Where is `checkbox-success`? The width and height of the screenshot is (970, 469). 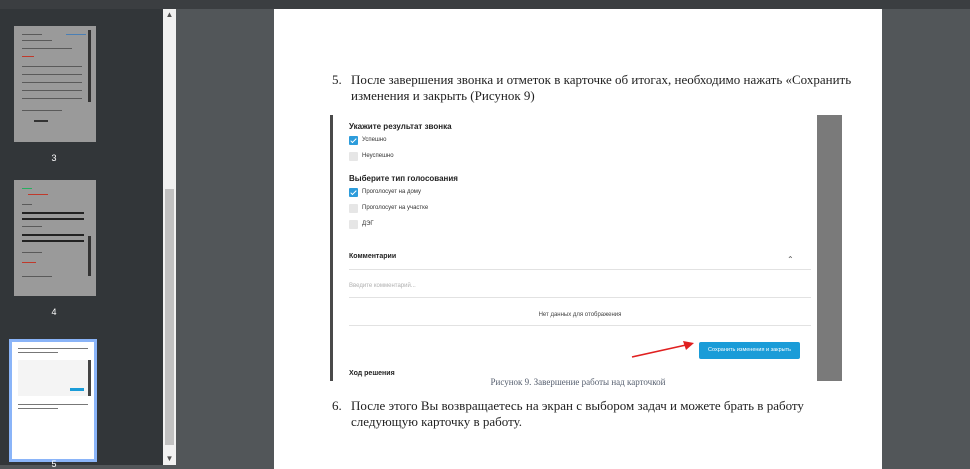
checkbox-success is located at coordinates (353, 140).